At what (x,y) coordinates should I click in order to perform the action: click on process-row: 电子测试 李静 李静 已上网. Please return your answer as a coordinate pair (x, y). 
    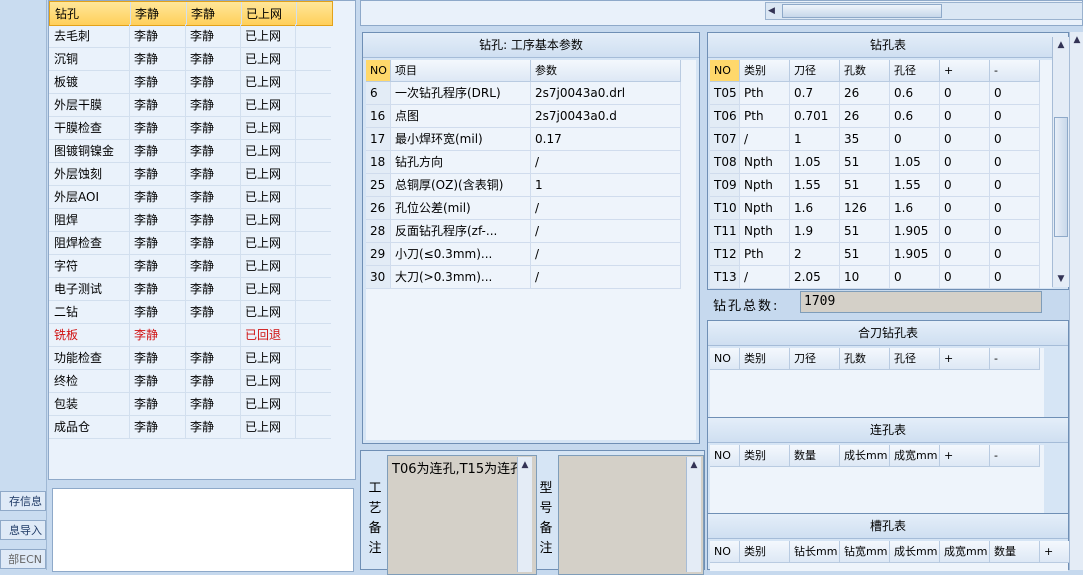
    Looking at the image, I should click on (190, 289).